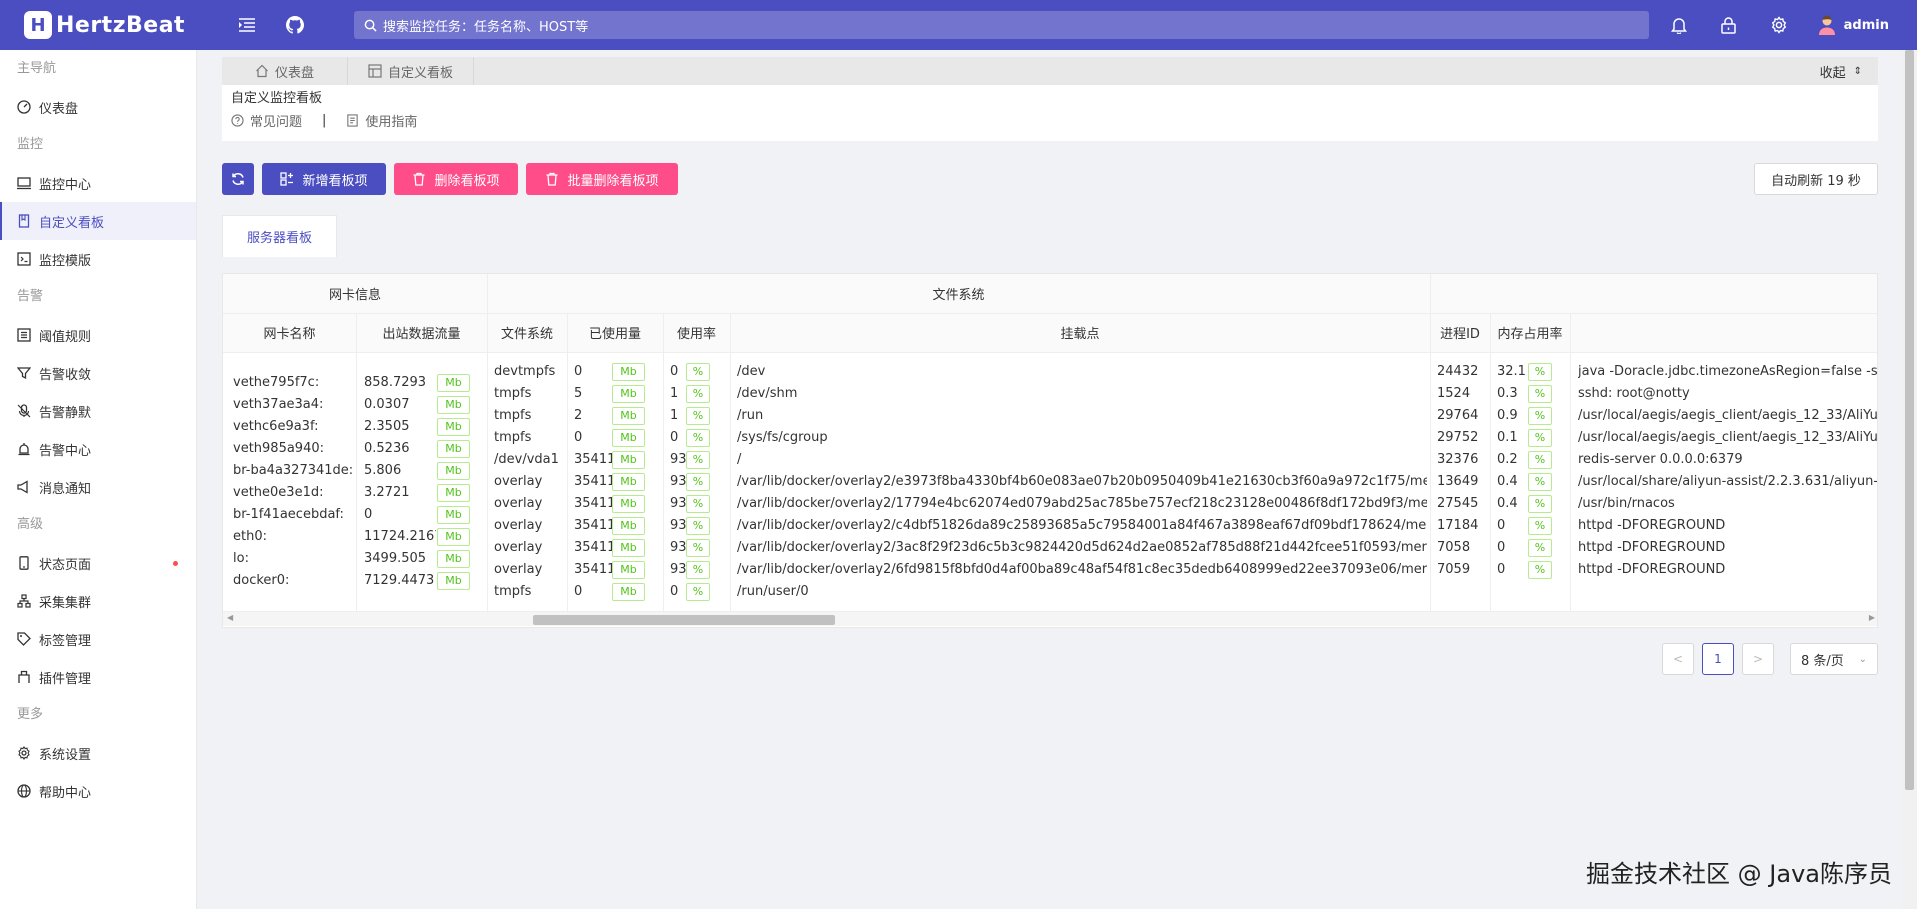 This screenshot has width=1917, height=909. I want to click on page-size-select: 8 条/页 ⌄, so click(1834, 659).